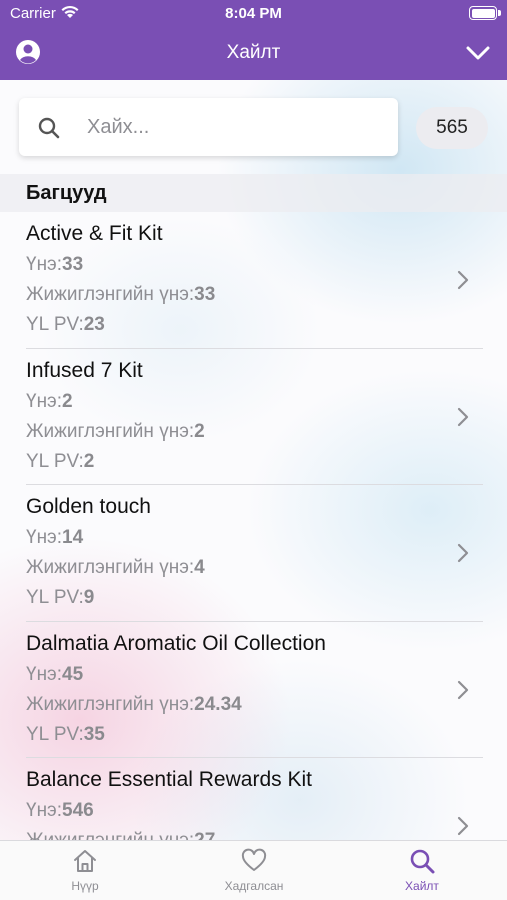 This screenshot has width=507, height=900. I want to click on item-pv: YL PV:9, so click(60, 597).